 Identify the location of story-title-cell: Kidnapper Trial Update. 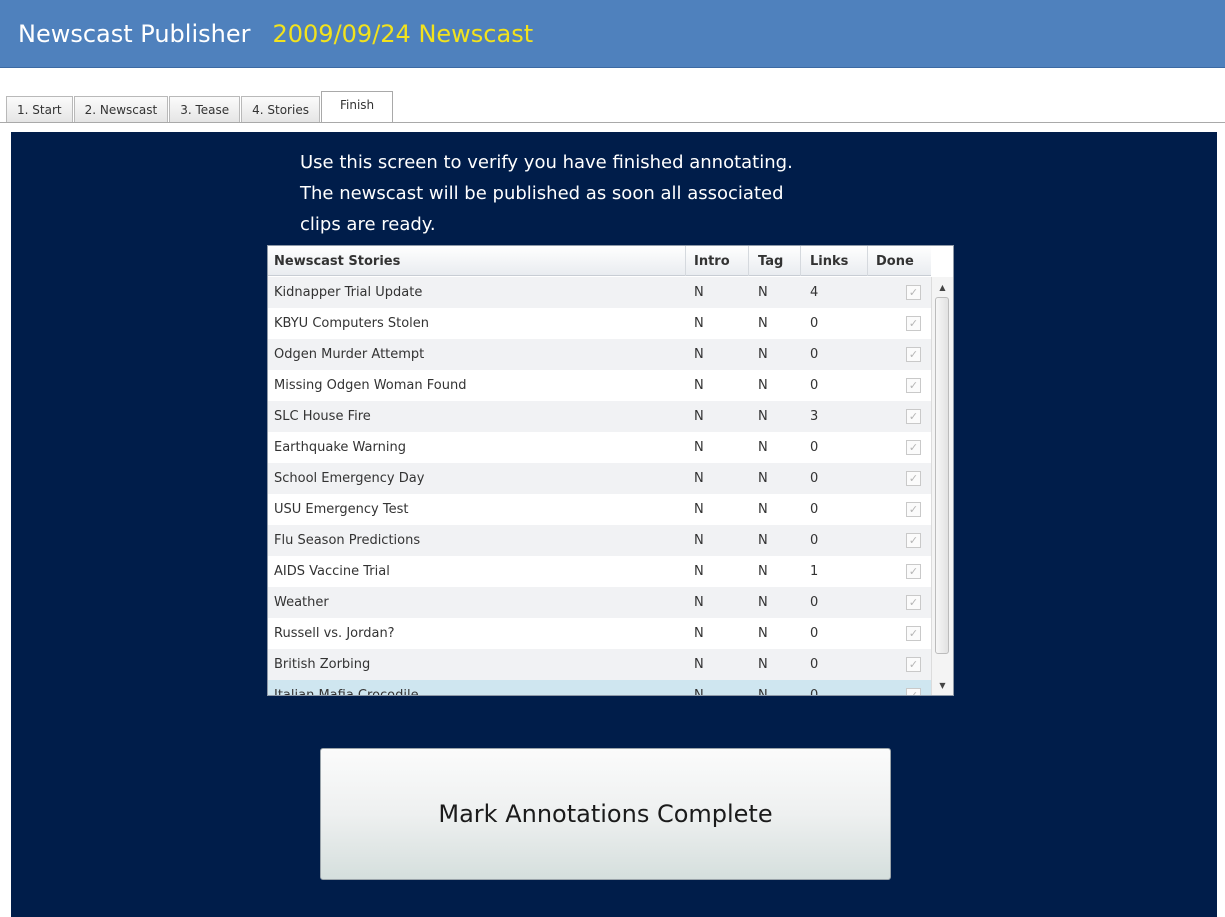
(348, 292).